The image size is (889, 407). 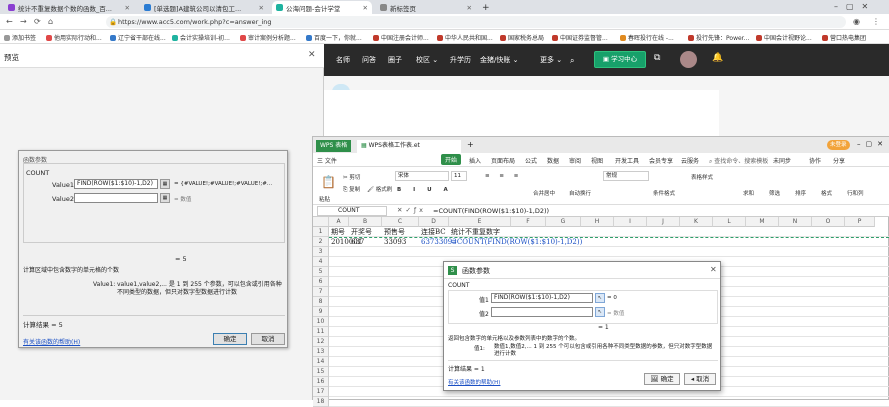 What do you see at coordinates (343, 60) in the screenshot?
I see `nav-item: 名师` at bounding box center [343, 60].